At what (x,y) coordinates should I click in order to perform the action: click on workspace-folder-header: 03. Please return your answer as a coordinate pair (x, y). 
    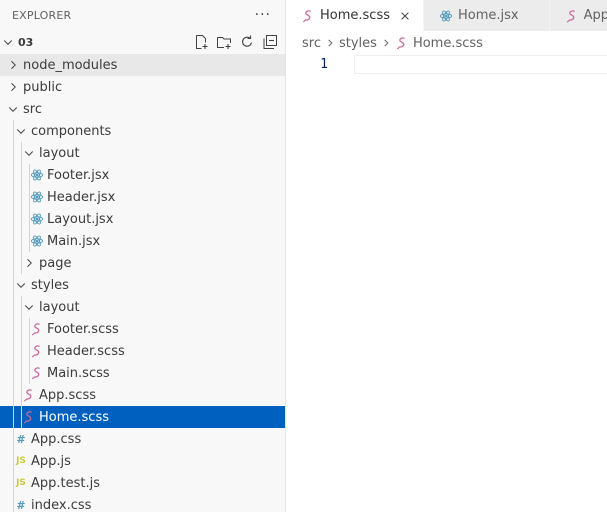
    Looking at the image, I should click on (142, 42).